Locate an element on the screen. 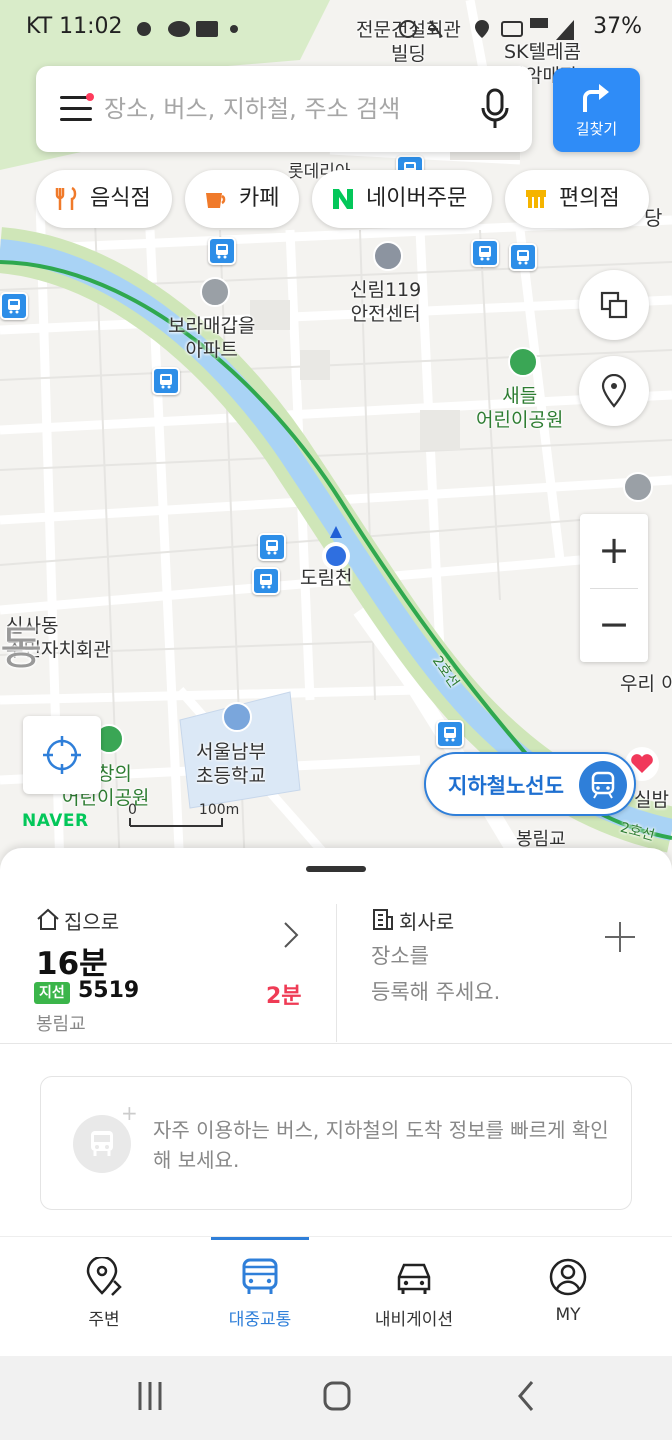 The height and width of the screenshot is (1440, 672). naver-n-icon is located at coordinates (343, 199).